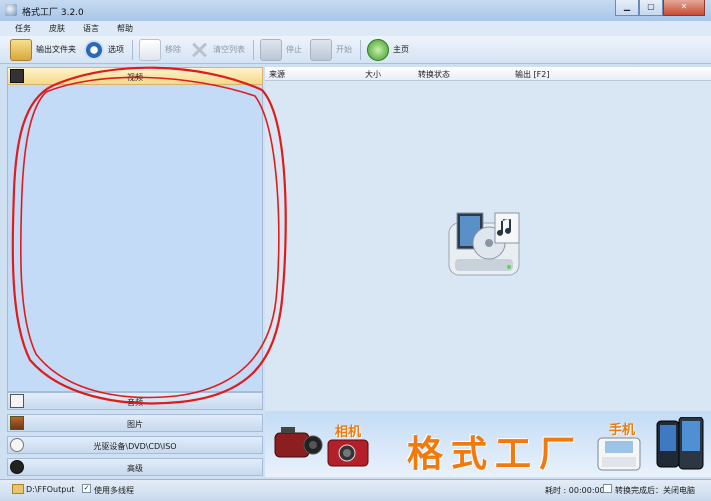 The height and width of the screenshot is (501, 711). I want to click on digital-camera-icon, so click(348, 453).